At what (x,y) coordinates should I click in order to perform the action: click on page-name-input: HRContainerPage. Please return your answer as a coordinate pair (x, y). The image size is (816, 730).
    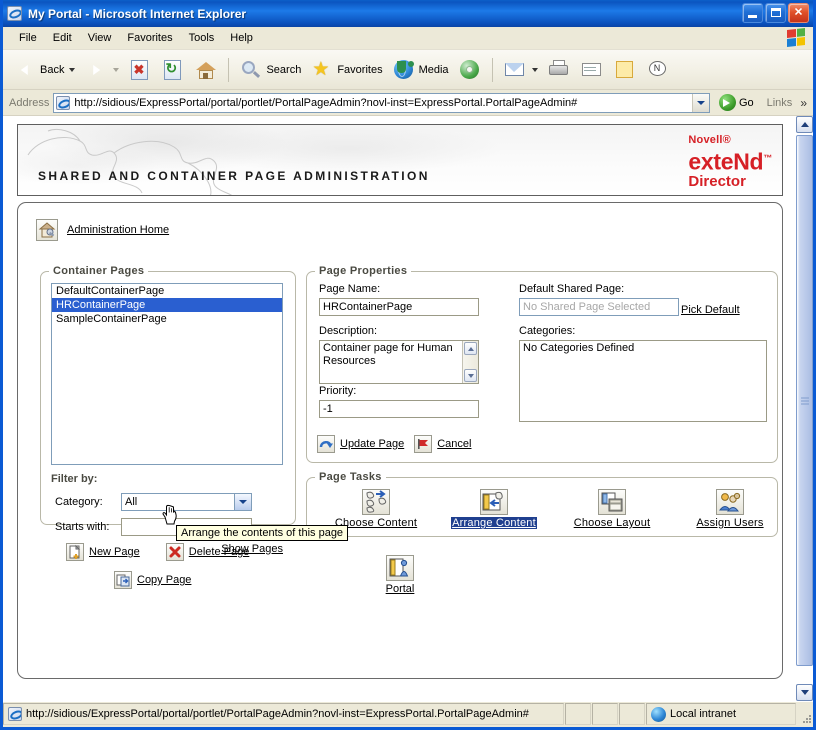
    Looking at the image, I should click on (399, 307).